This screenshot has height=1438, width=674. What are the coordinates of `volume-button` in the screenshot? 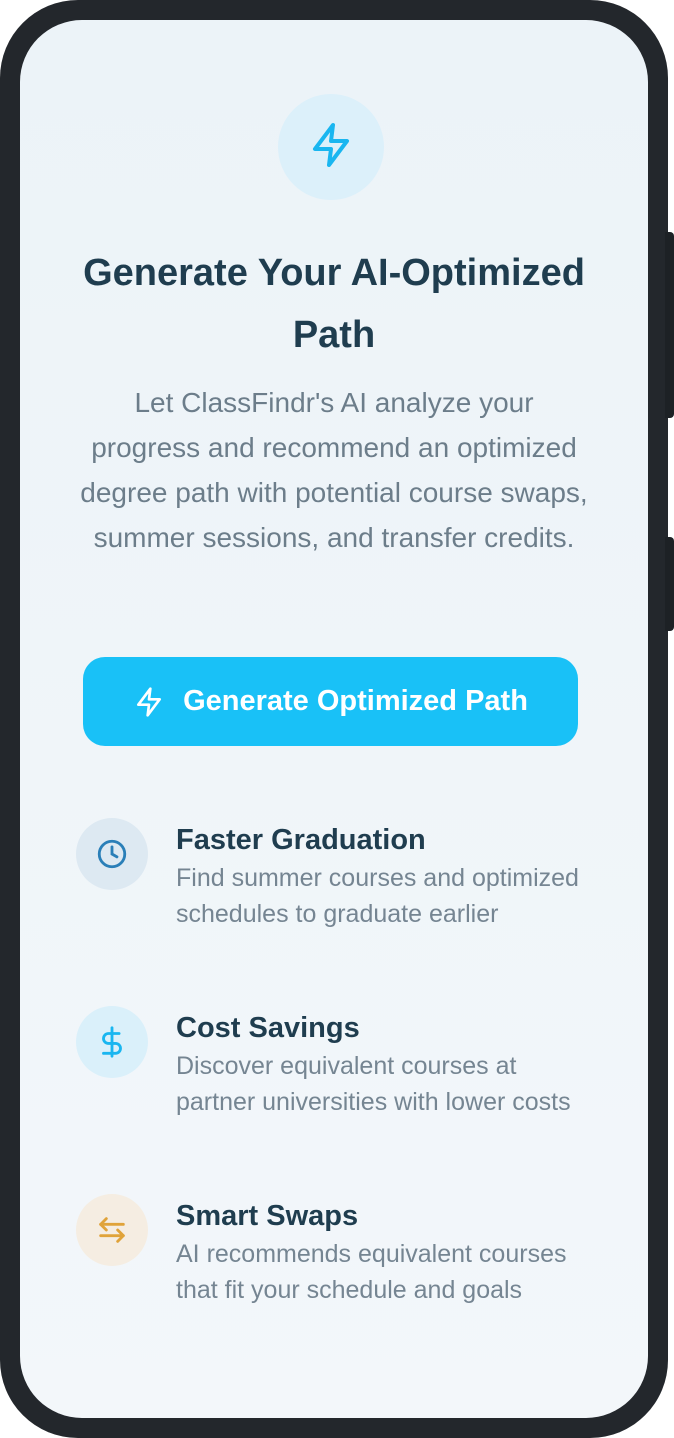 It's located at (669, 325).